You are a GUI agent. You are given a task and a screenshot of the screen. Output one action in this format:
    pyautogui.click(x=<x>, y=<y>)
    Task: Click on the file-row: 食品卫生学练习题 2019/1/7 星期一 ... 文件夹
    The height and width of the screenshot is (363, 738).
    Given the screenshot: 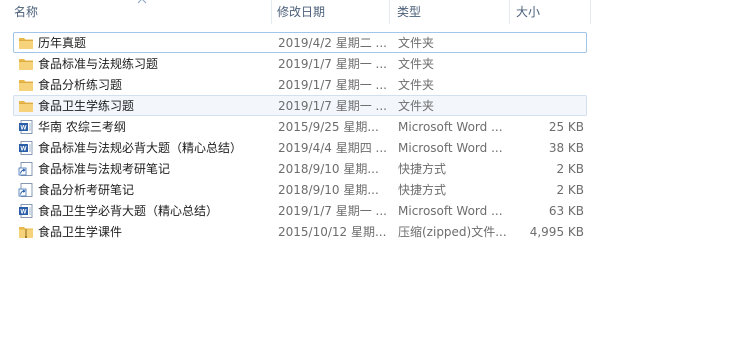 What is the action you would take?
    pyautogui.click(x=300, y=105)
    